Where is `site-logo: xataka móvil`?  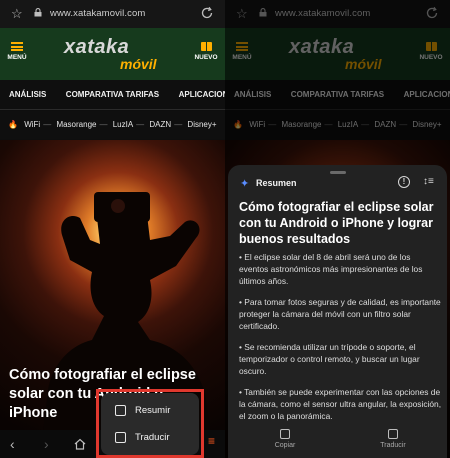 site-logo: xataka móvil is located at coordinates (118, 54).